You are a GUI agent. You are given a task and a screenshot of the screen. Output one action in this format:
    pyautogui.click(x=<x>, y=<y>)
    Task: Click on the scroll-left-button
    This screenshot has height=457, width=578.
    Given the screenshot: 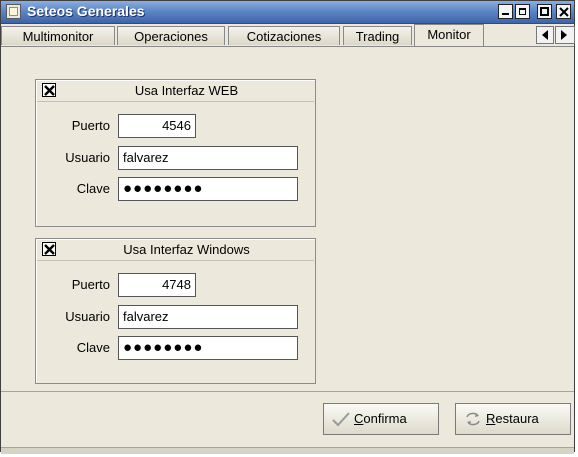 What is the action you would take?
    pyautogui.click(x=545, y=35)
    